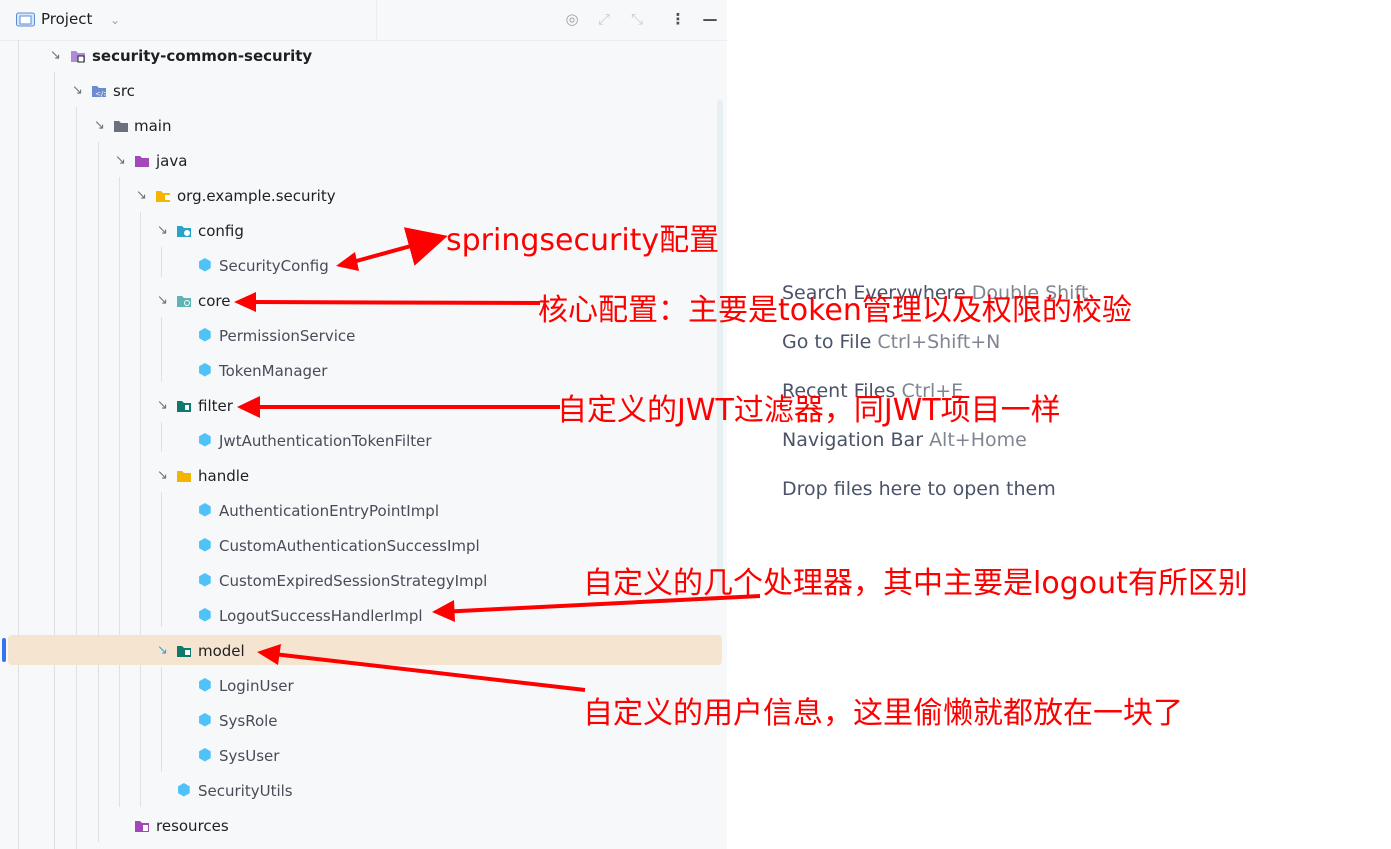  I want to click on annotation-config: springsecurity配置, so click(583, 240).